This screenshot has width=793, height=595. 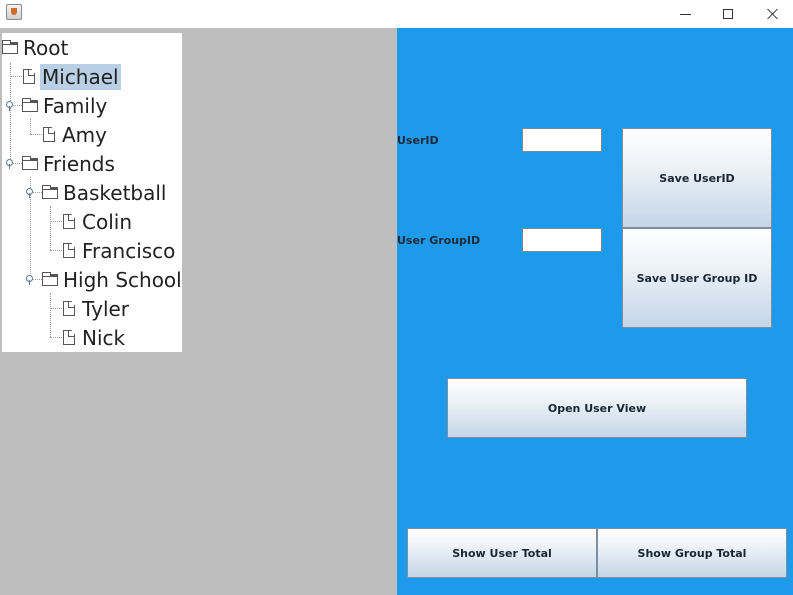 I want to click on user-groupid-label: User GroupID, so click(x=439, y=240).